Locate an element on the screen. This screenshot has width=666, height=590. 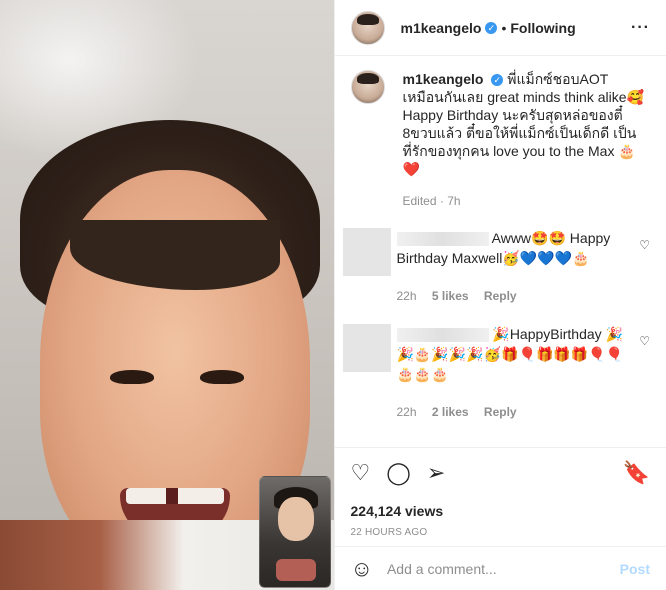
post-timestamp: 22 HOURS AGO is located at coordinates (500, 528).